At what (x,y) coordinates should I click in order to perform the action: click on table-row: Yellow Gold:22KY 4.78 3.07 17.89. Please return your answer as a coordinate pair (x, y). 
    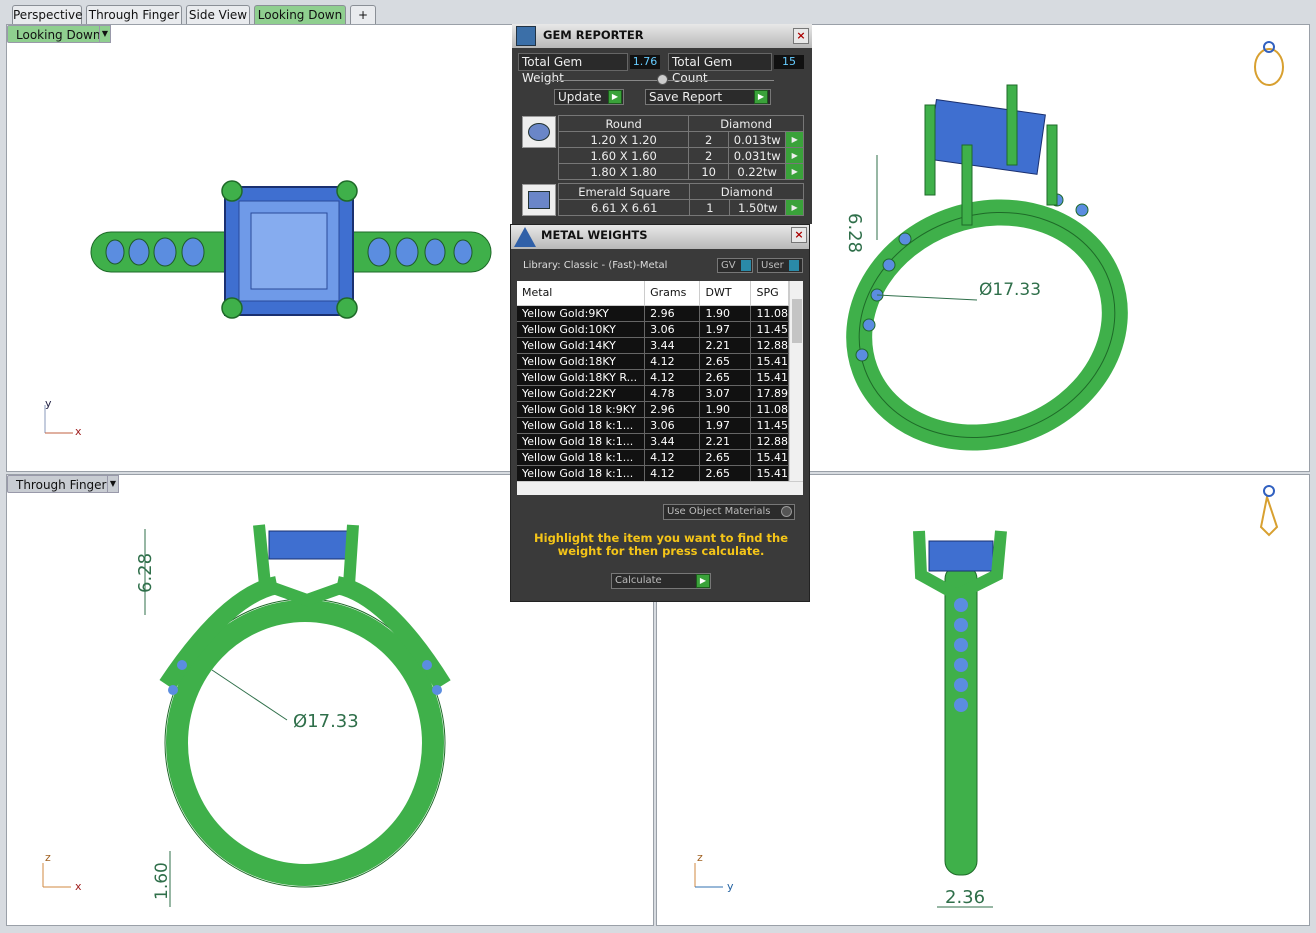
    Looking at the image, I should click on (653, 393).